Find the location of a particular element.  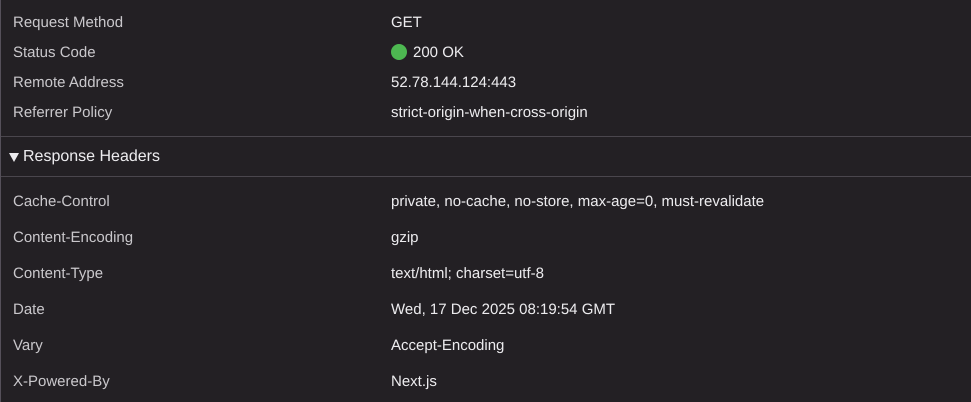

header-name: Referrer Policy is located at coordinates (63, 112).